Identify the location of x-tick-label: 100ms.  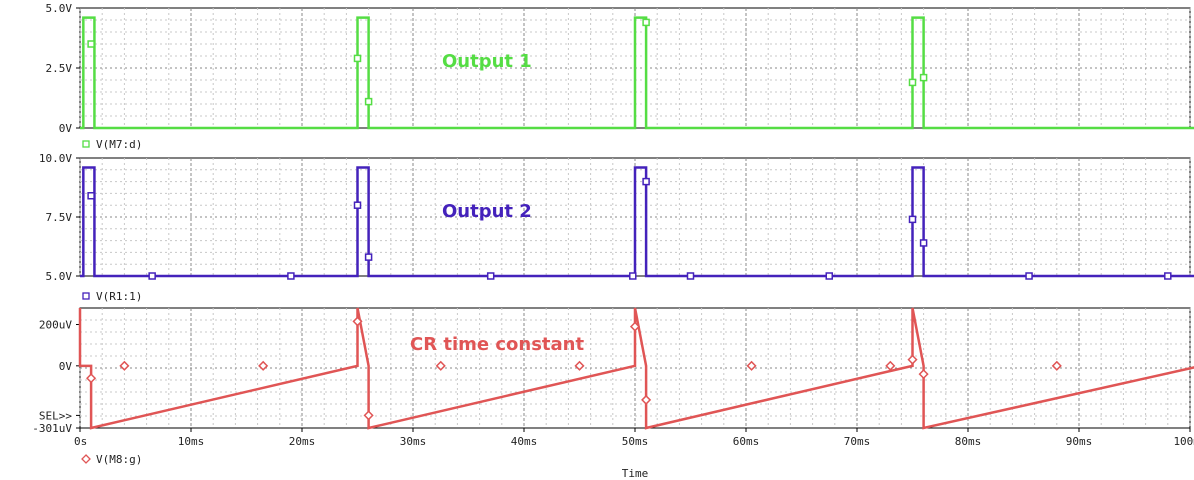
(1183, 441).